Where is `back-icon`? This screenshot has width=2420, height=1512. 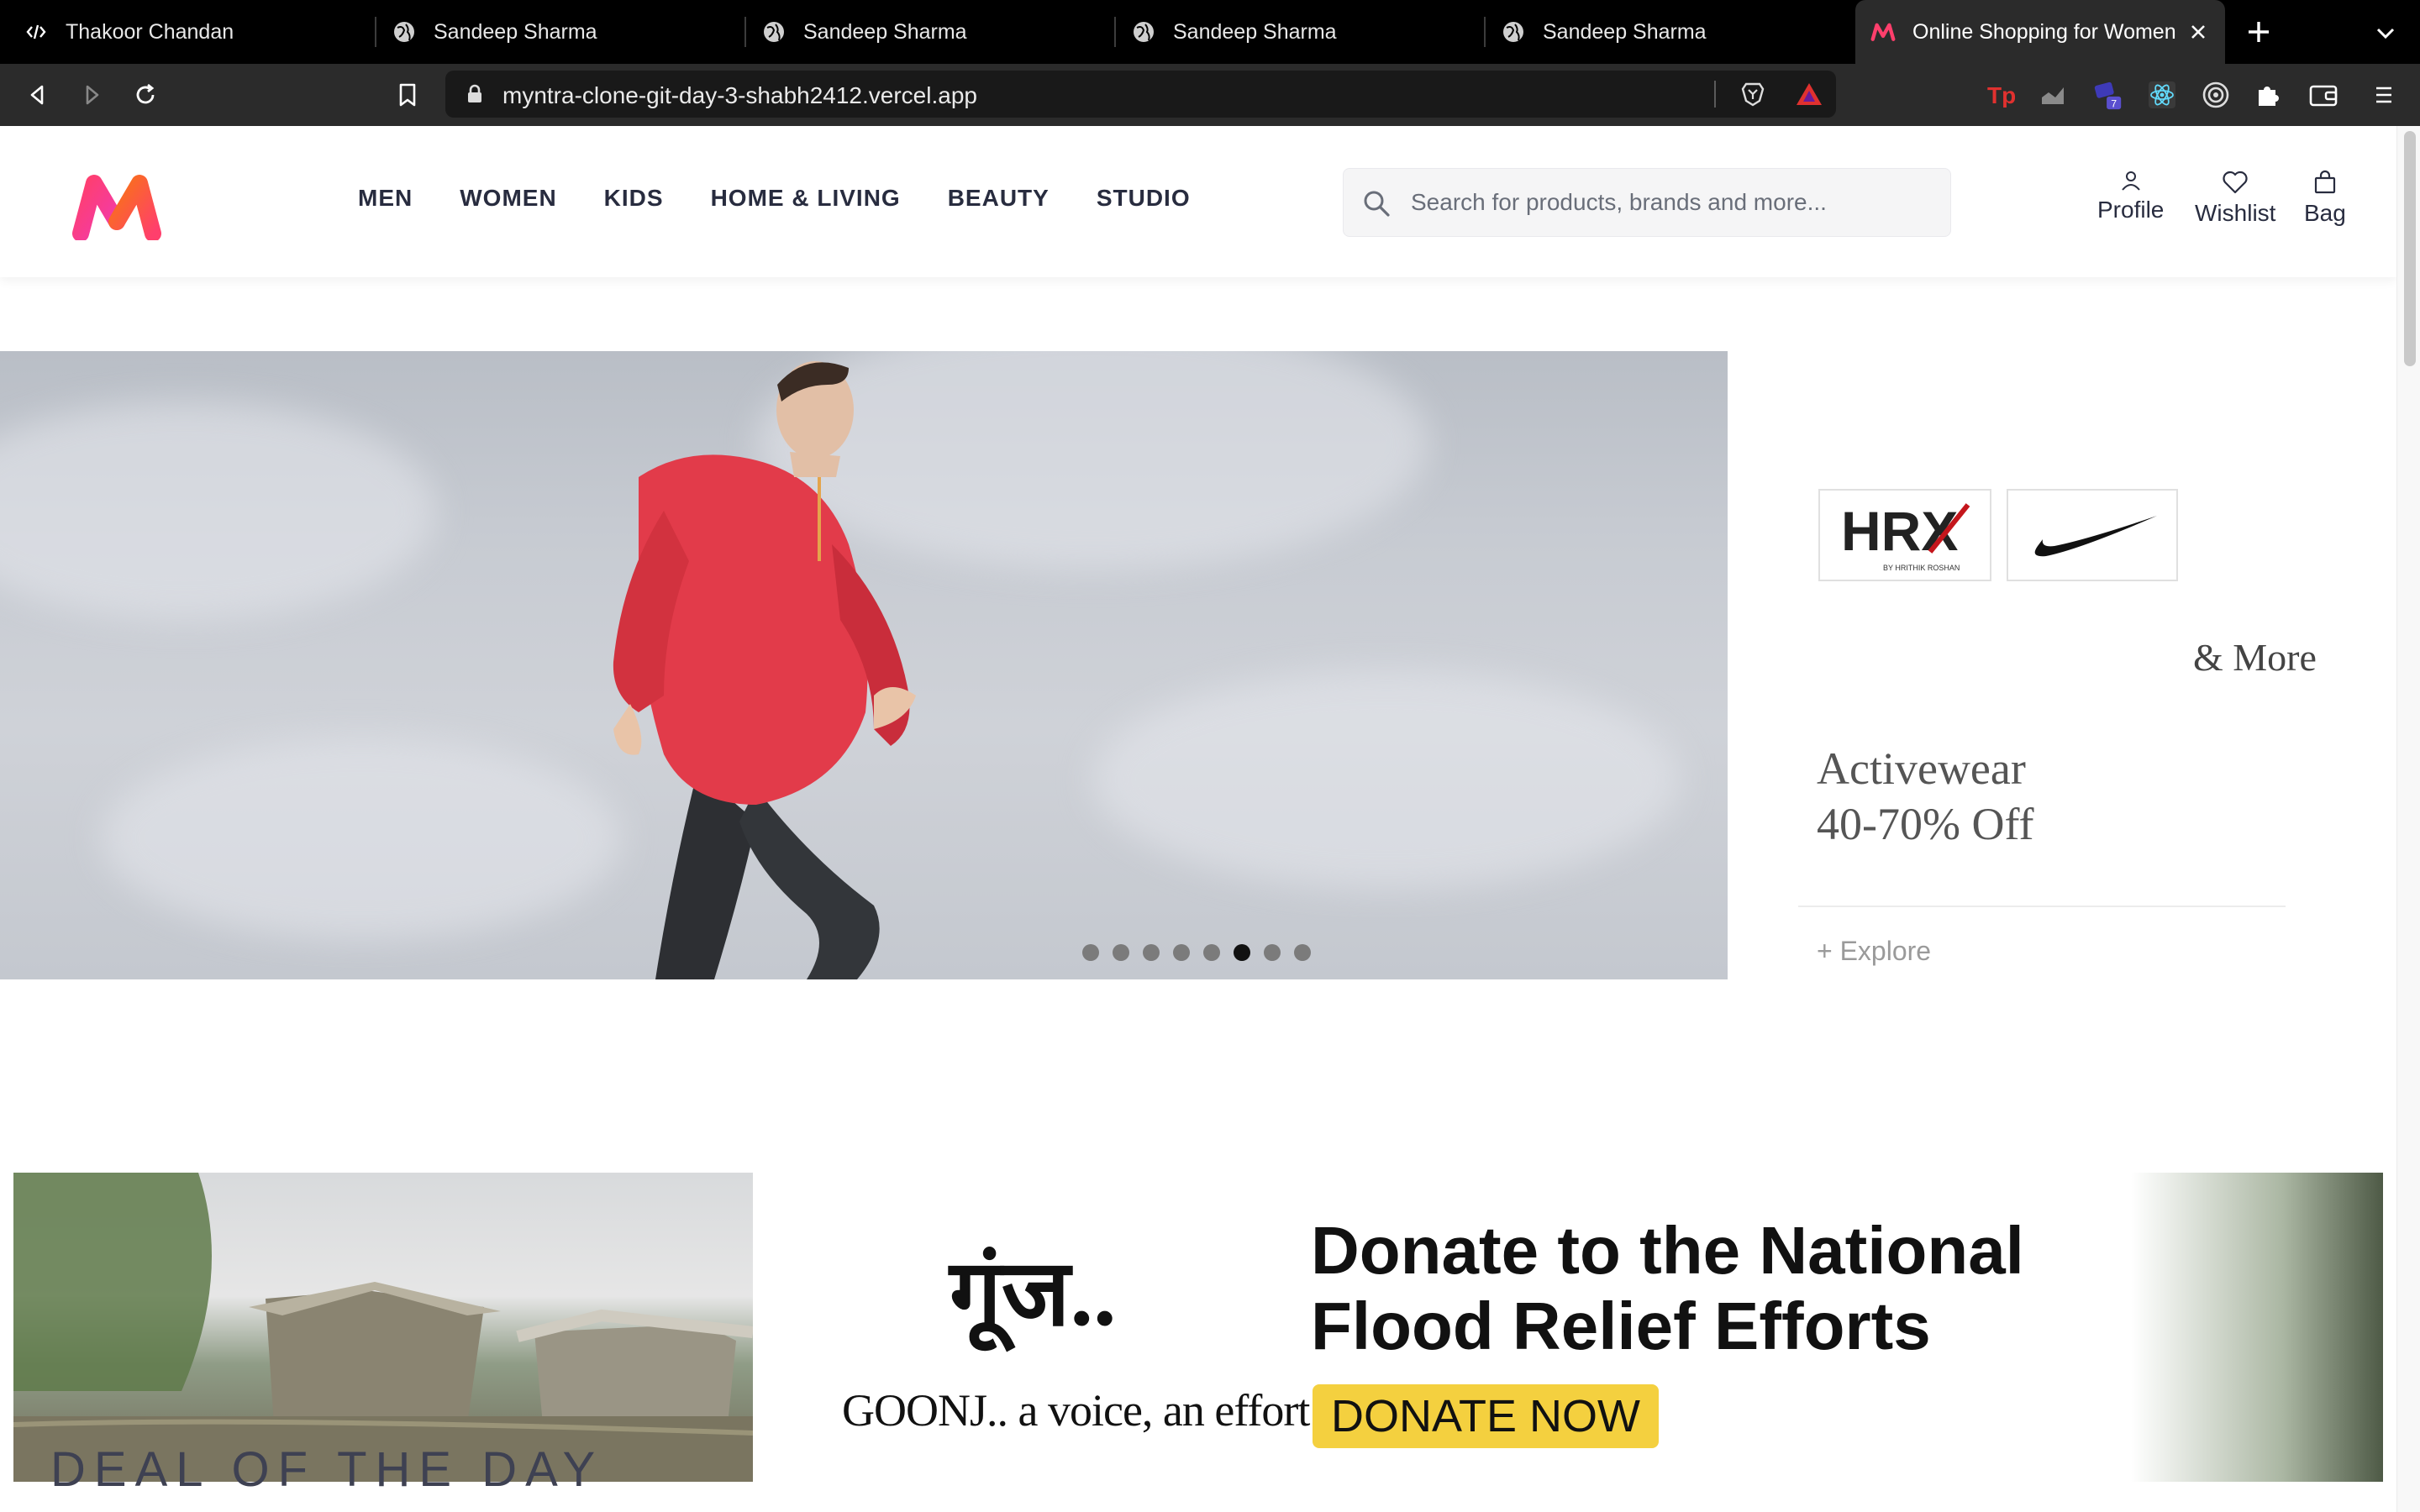
back-icon is located at coordinates (38, 95).